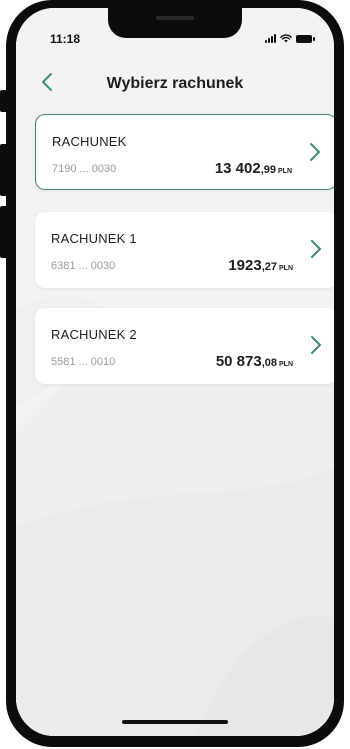  Describe the element at coordinates (269, 267) in the screenshot. I see `balance-decimal: ,27` at that location.